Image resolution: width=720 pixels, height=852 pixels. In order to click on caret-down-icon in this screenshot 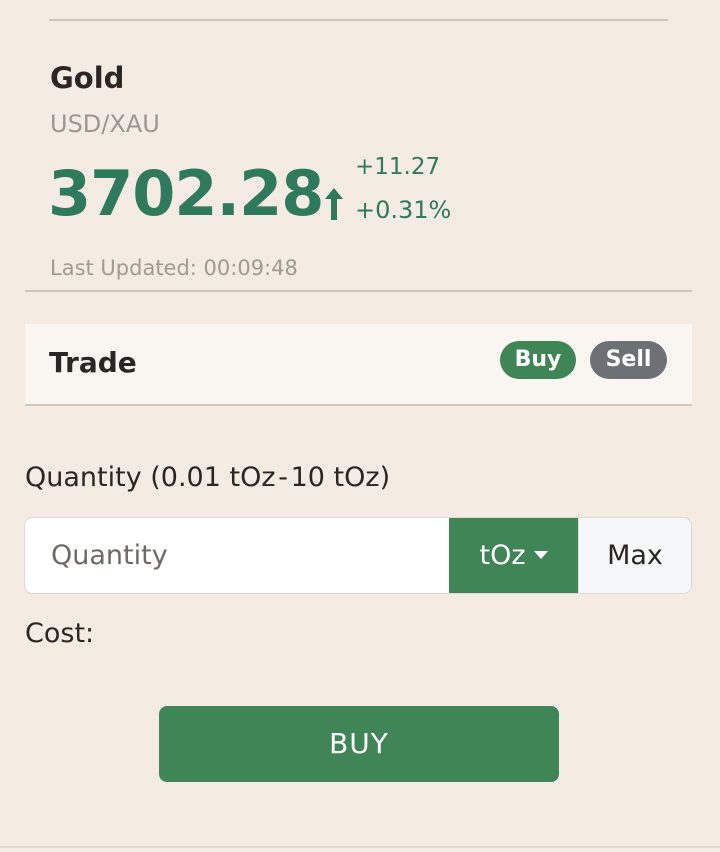, I will do `click(540, 554)`.